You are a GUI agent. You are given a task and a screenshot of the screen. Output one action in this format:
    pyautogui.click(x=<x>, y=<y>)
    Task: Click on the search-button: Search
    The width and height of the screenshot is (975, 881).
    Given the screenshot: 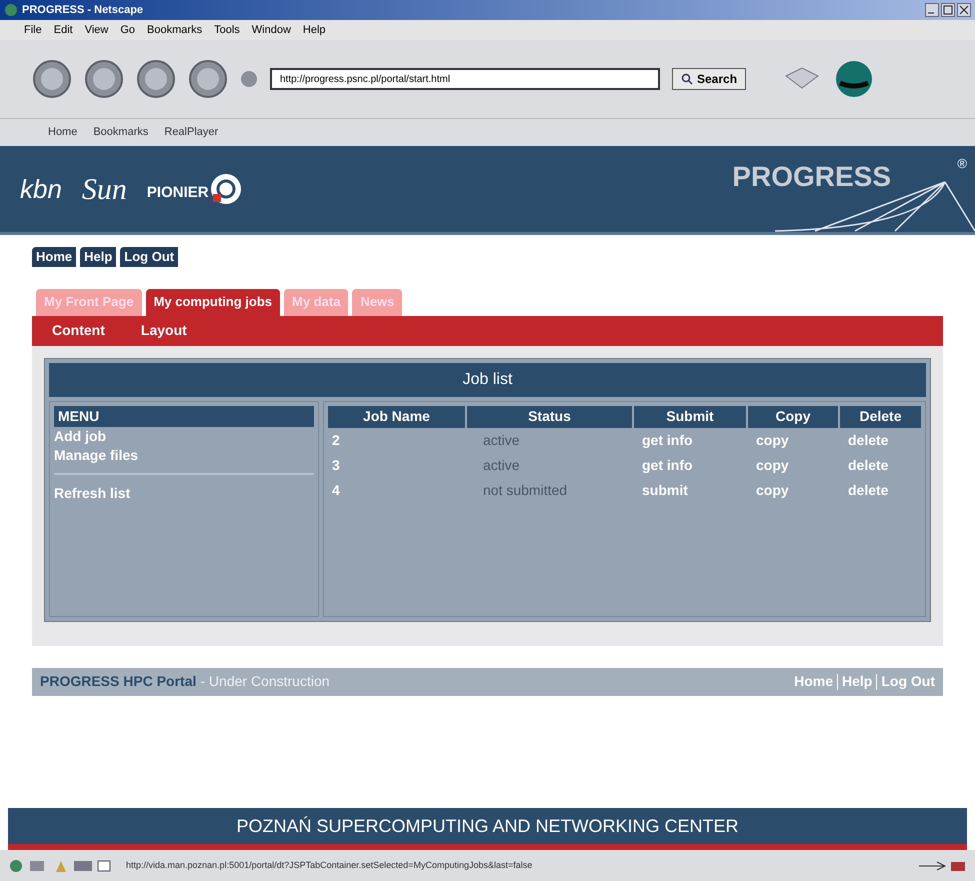 What is the action you would take?
    pyautogui.click(x=709, y=79)
    